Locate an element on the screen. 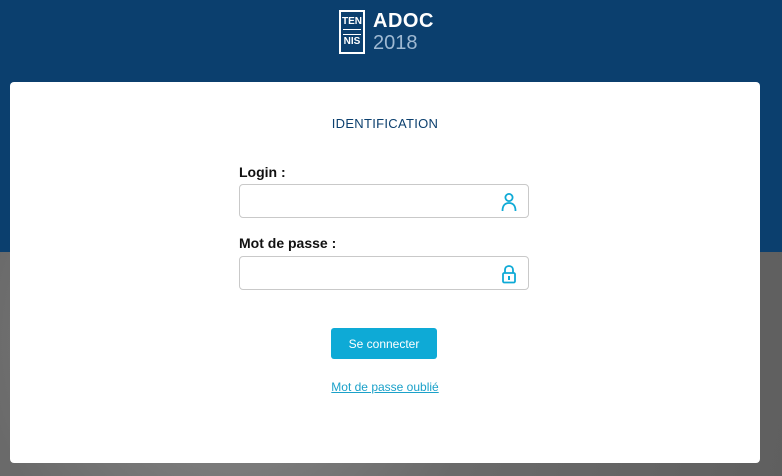  password-label: Mot de passe : is located at coordinates (288, 243).